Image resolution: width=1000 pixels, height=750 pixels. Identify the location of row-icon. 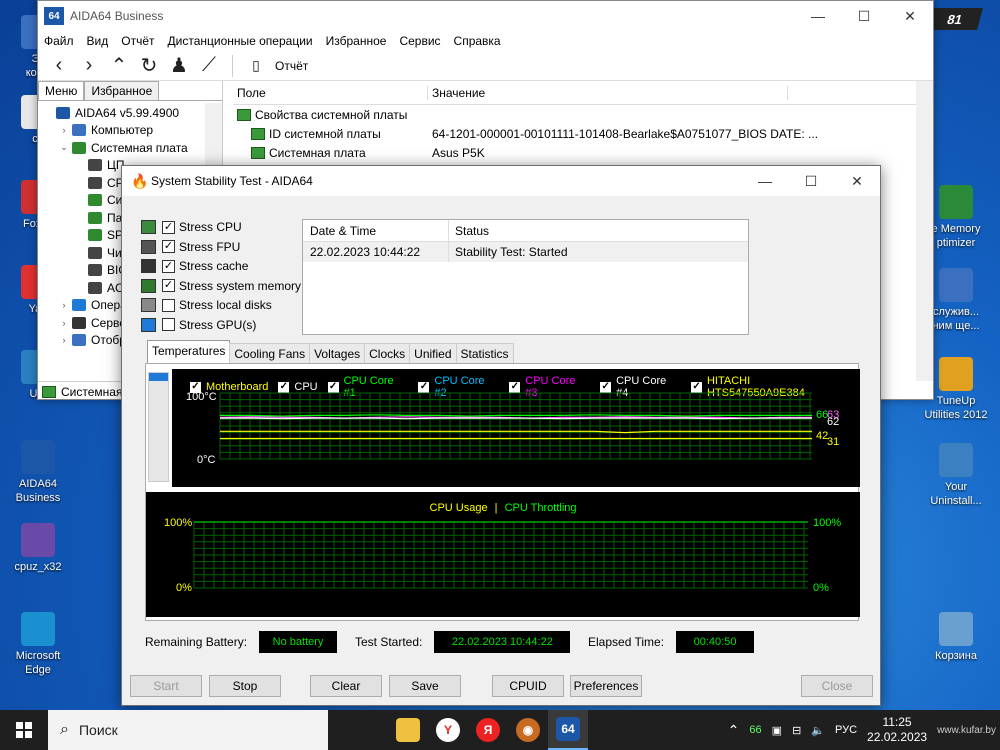
(258, 152).